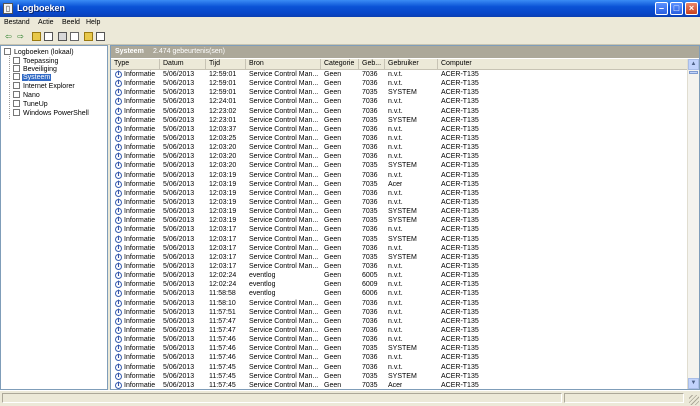 This screenshot has height=406, width=700. Describe the element at coordinates (32, 77) in the screenshot. I see `tree-item-systeem: Systeem` at that location.